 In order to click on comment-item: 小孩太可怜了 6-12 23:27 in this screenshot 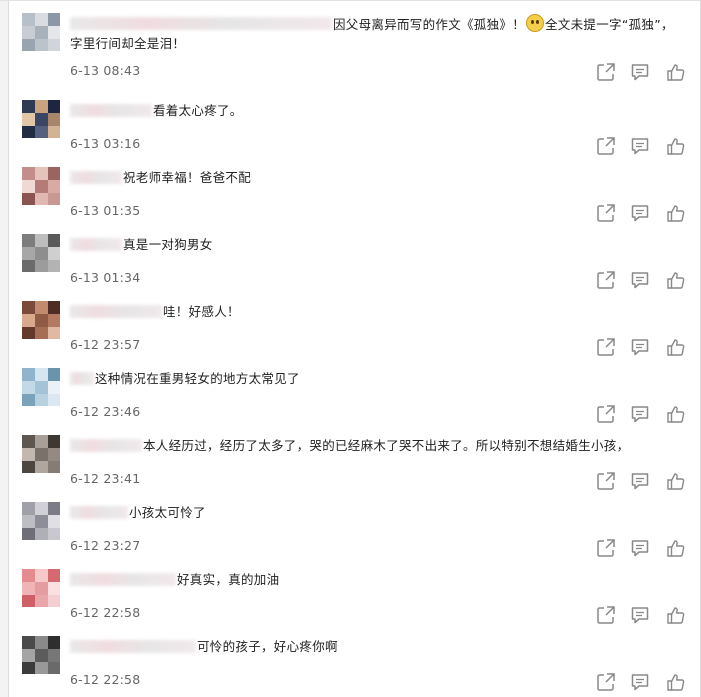, I will do `click(350, 523)`.